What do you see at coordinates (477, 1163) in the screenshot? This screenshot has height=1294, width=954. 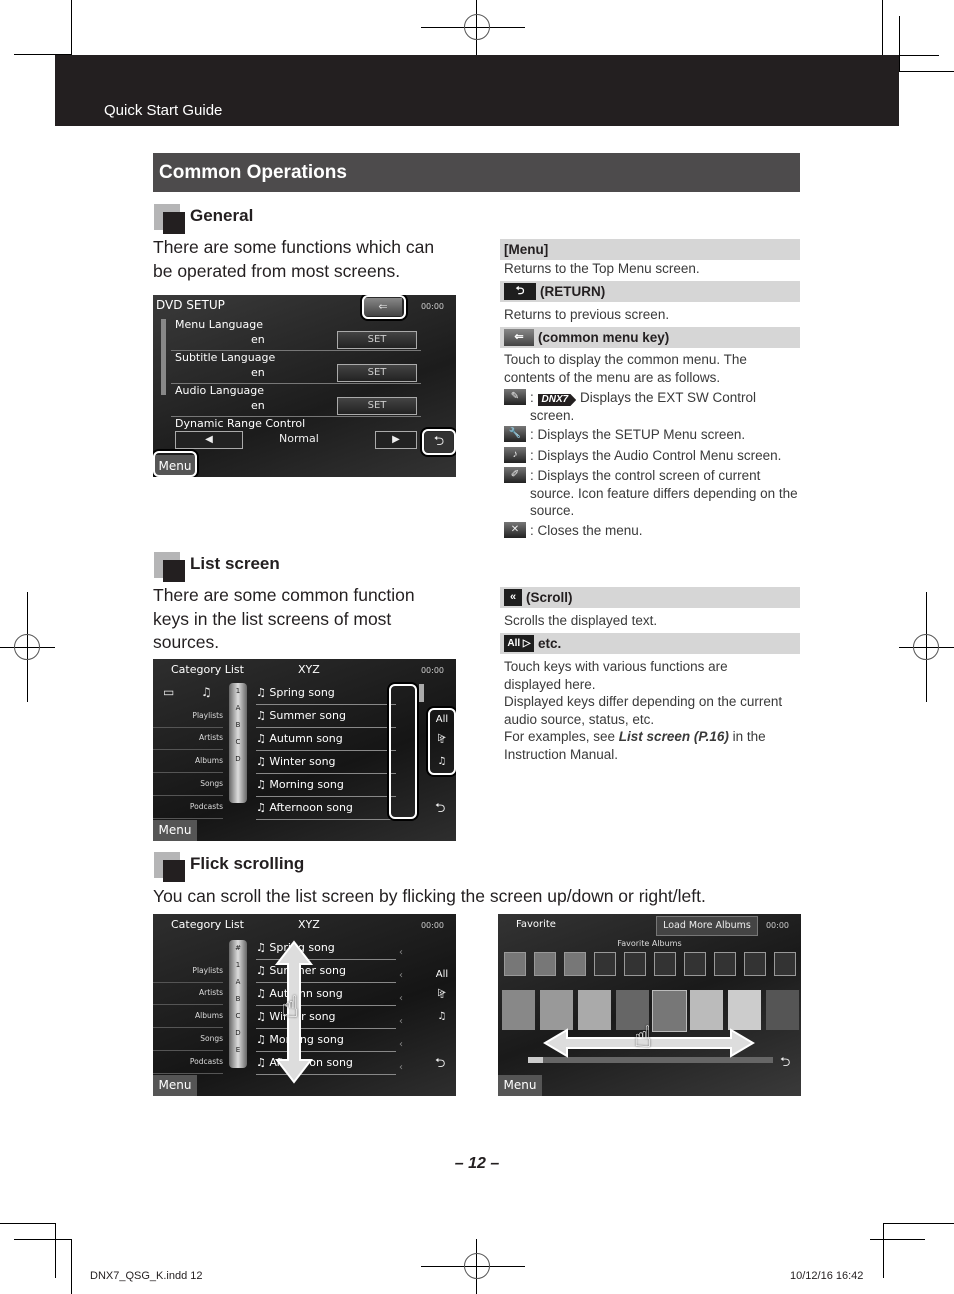 I see `page-number-value: 12` at bounding box center [477, 1163].